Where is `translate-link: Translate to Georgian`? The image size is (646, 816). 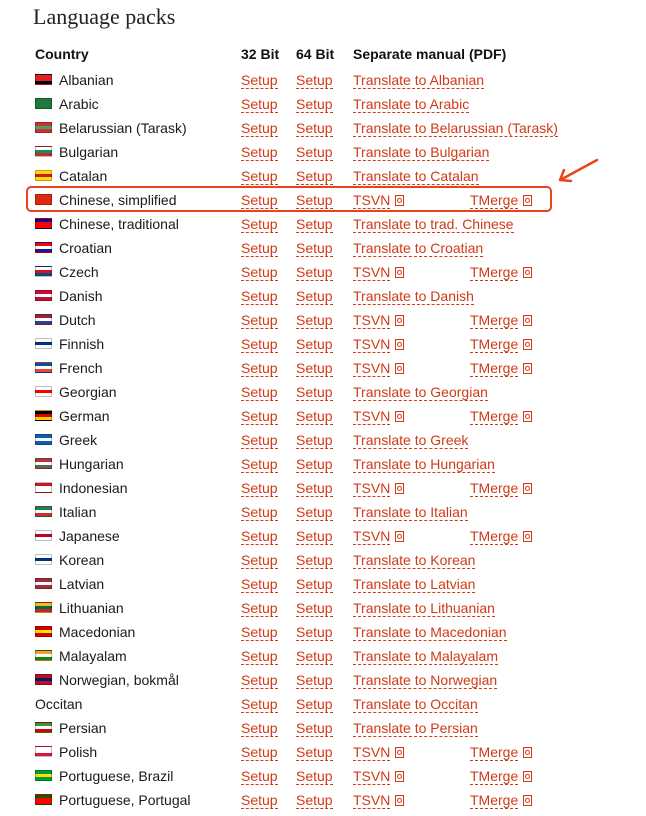
translate-link: Translate to Georgian is located at coordinates (420, 392).